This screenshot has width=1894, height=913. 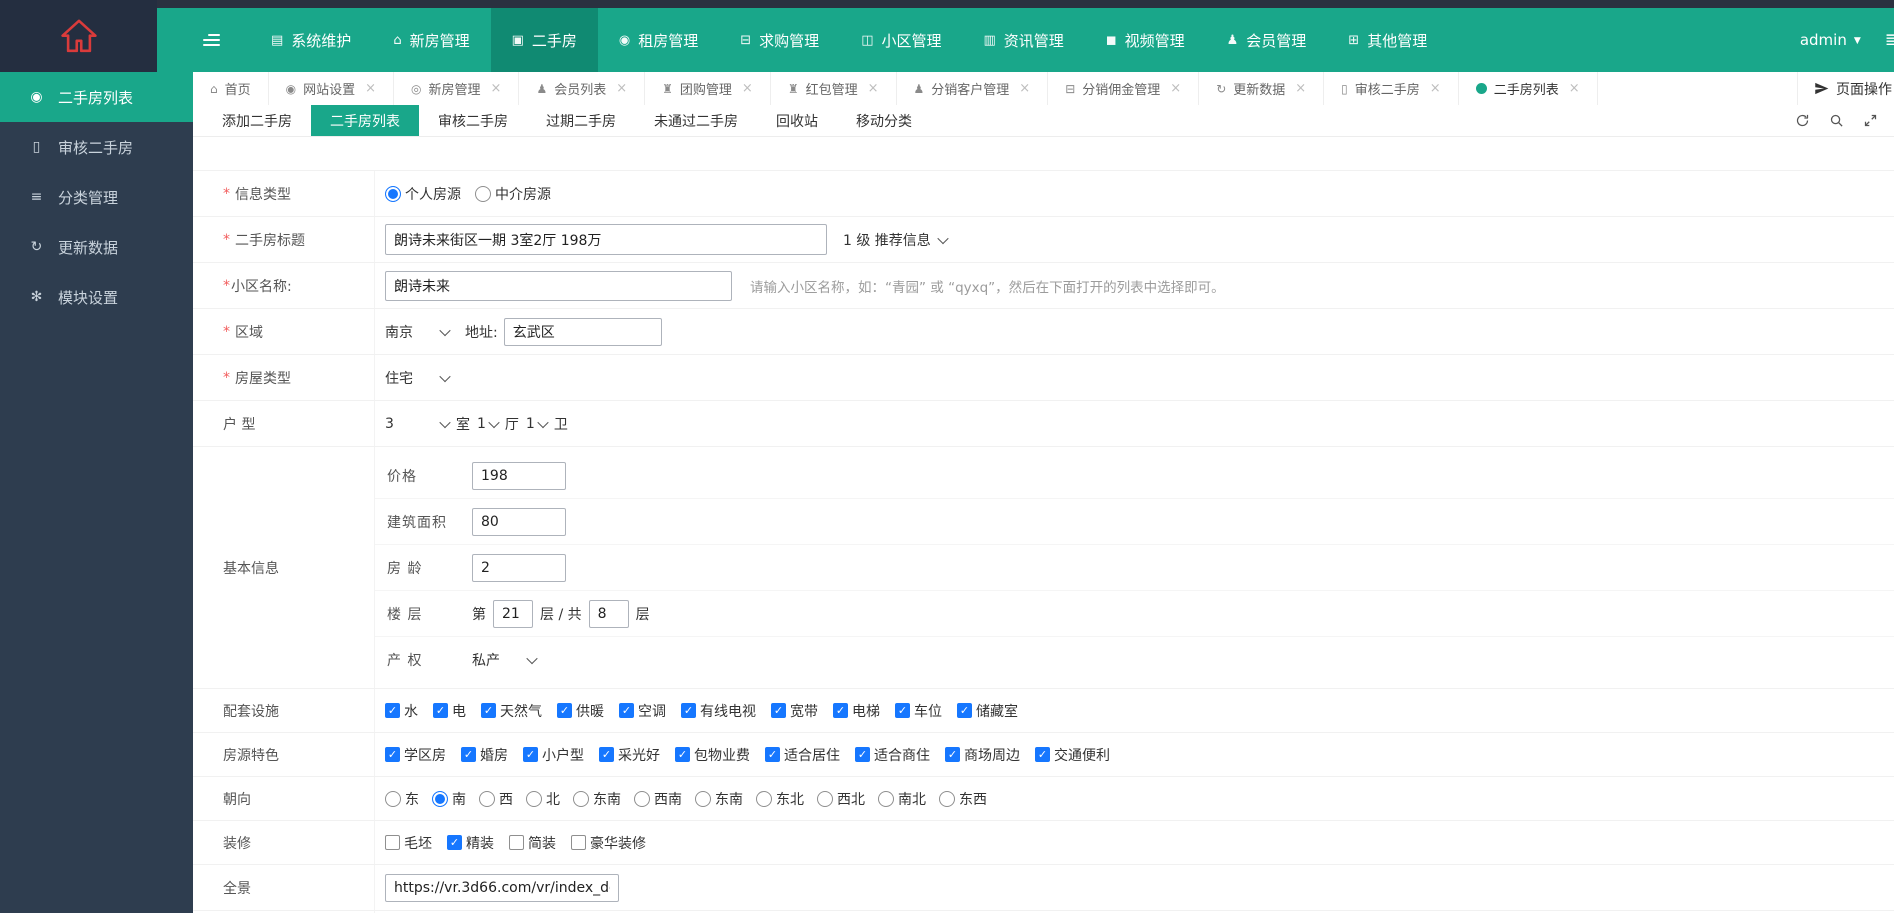 What do you see at coordinates (519, 567) in the screenshot?
I see `house-age-input` at bounding box center [519, 567].